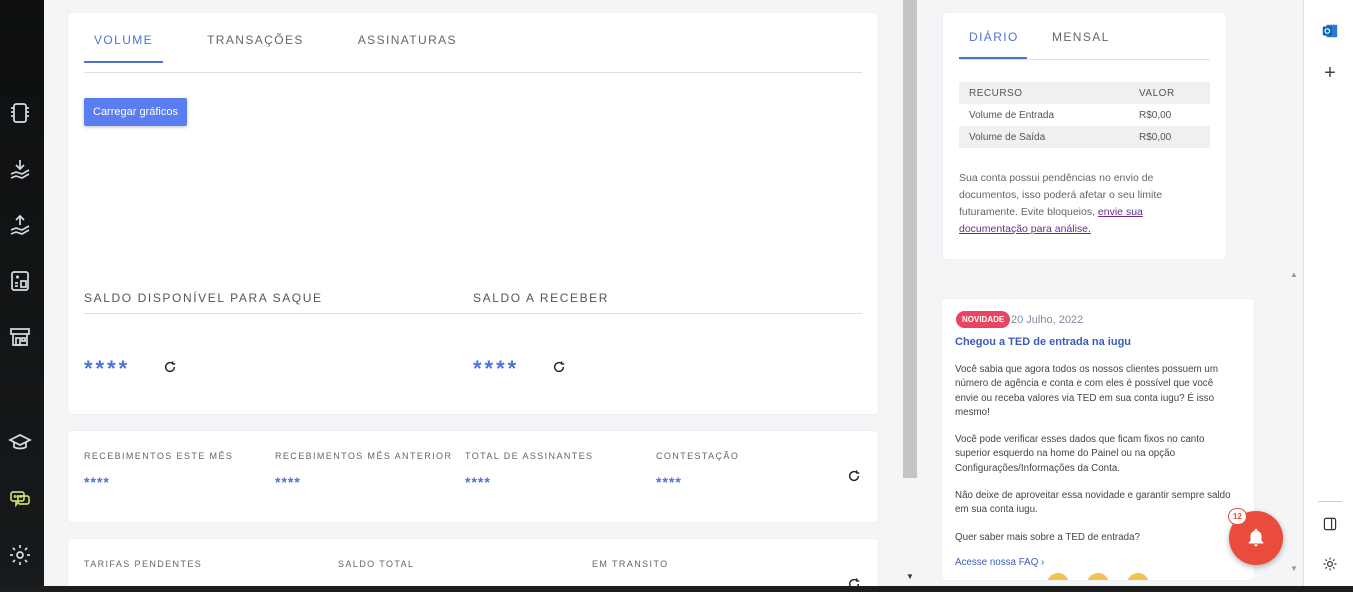 The height and width of the screenshot is (592, 1353). I want to click on outlook-icon, so click(1330, 31).